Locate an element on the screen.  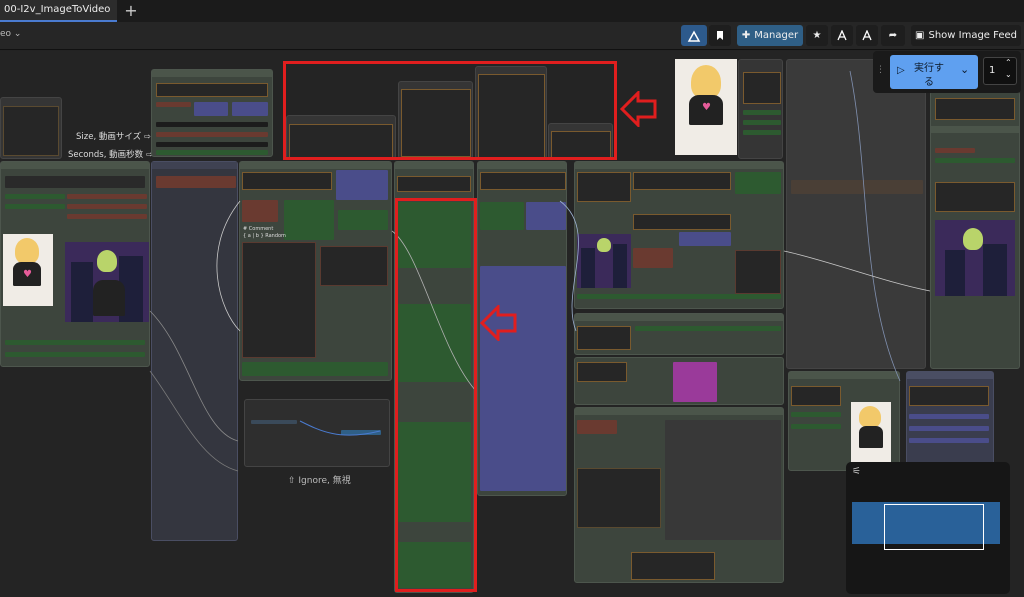
minimap: ⚟ is located at coordinates (928, 528).